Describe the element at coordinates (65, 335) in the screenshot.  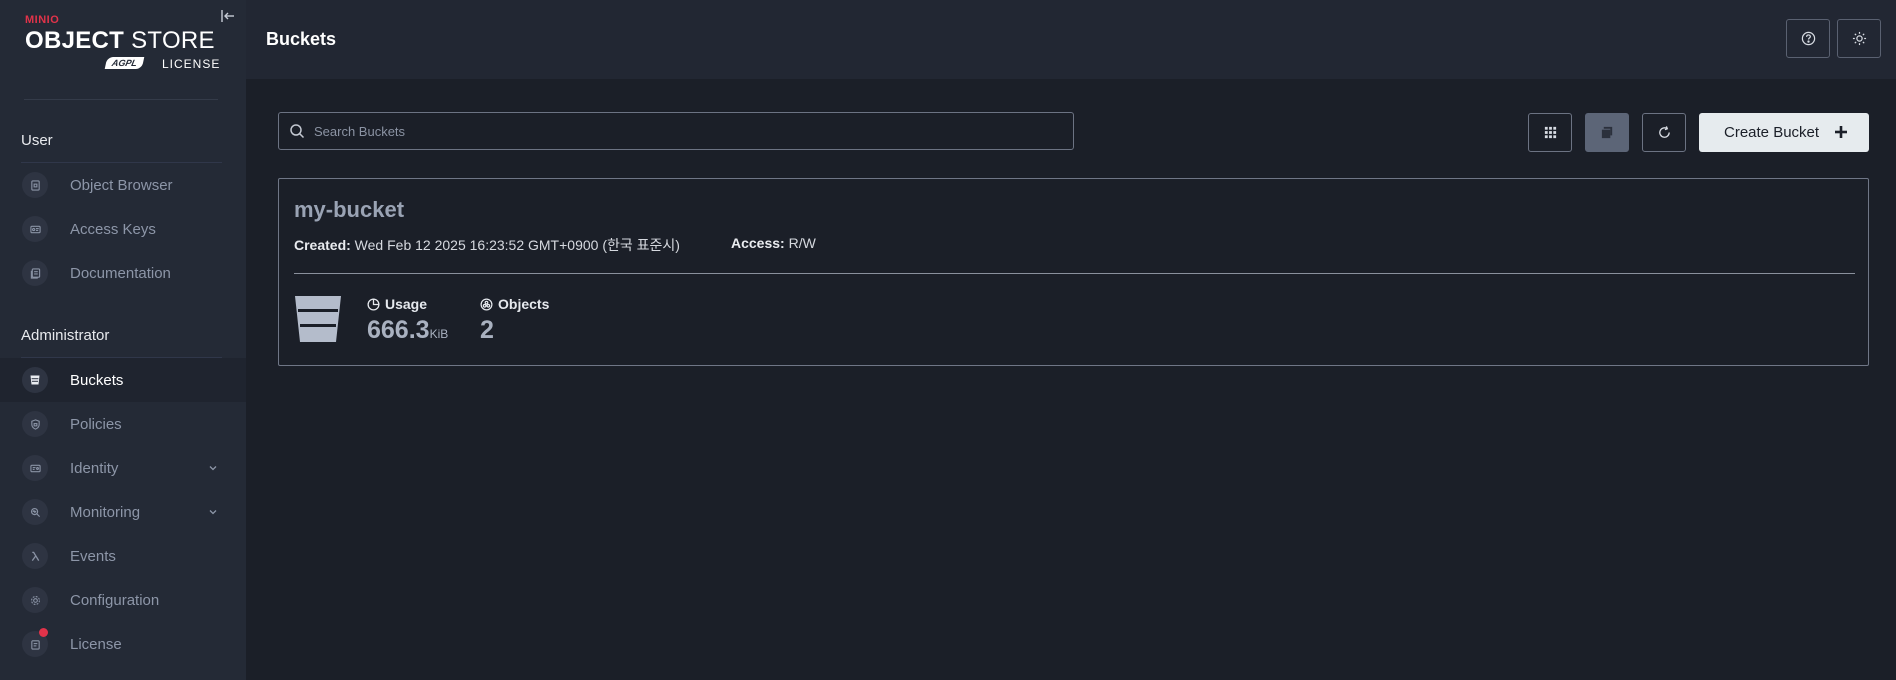
I see `section-label-administrator: Administrator` at that location.